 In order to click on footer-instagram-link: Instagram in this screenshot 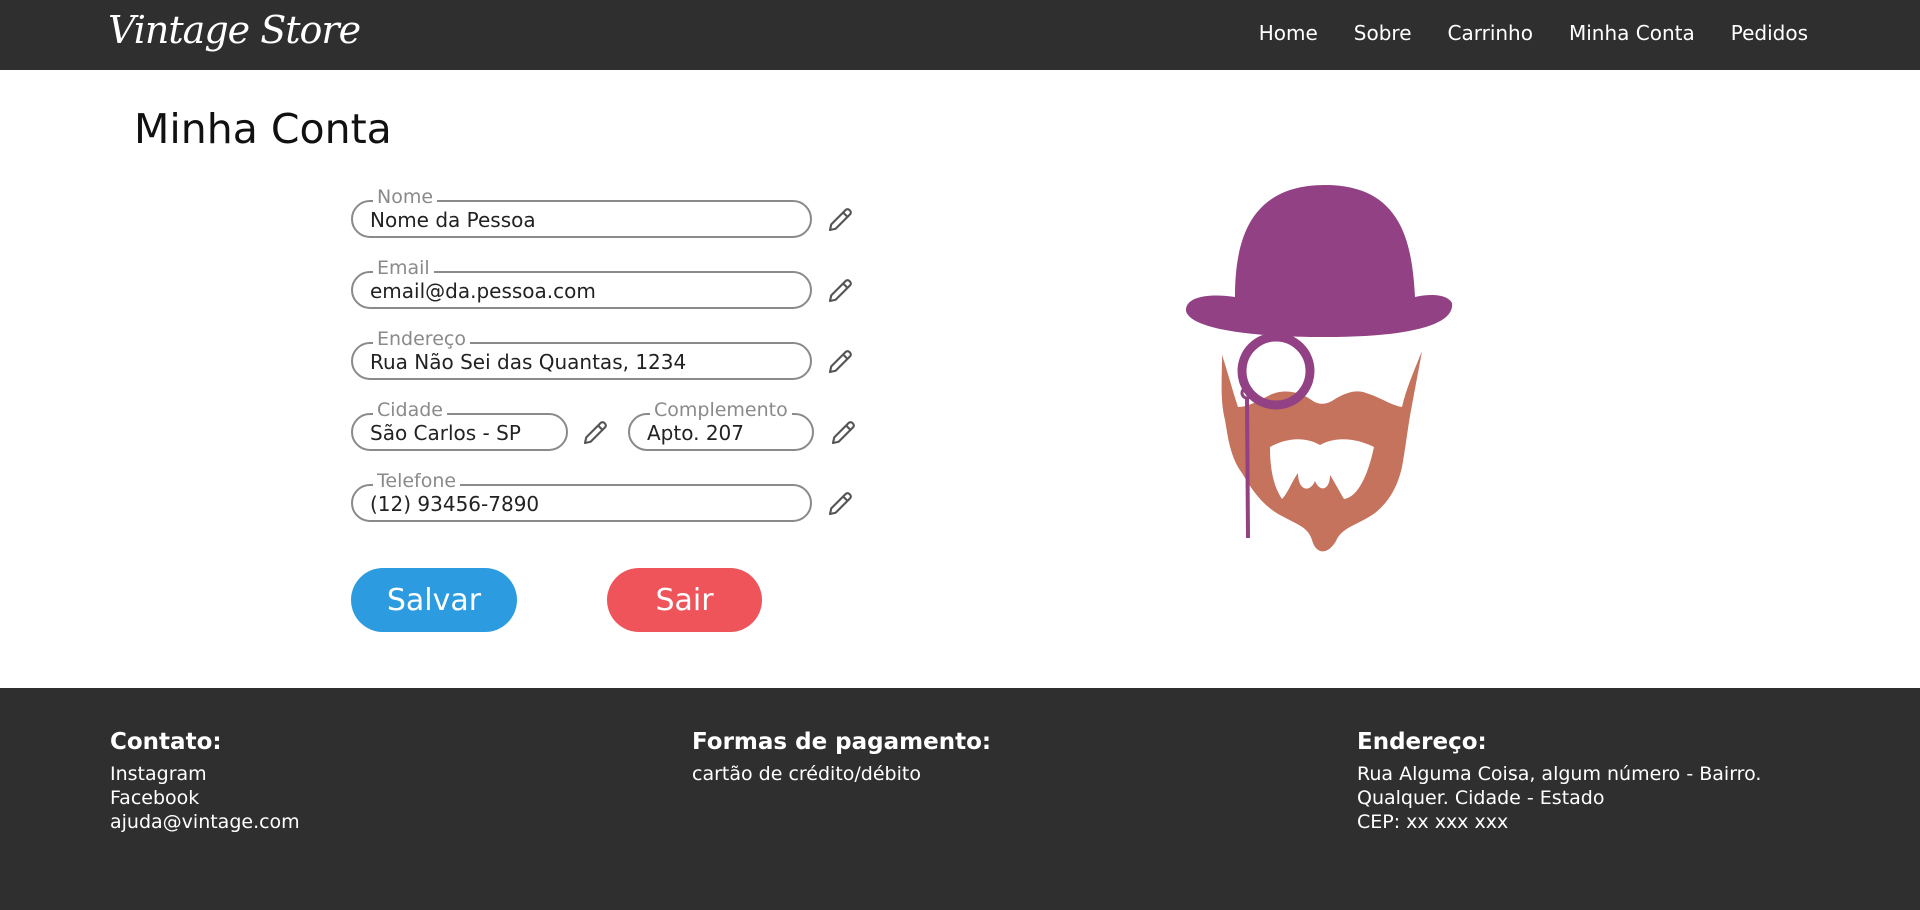, I will do `click(205, 774)`.